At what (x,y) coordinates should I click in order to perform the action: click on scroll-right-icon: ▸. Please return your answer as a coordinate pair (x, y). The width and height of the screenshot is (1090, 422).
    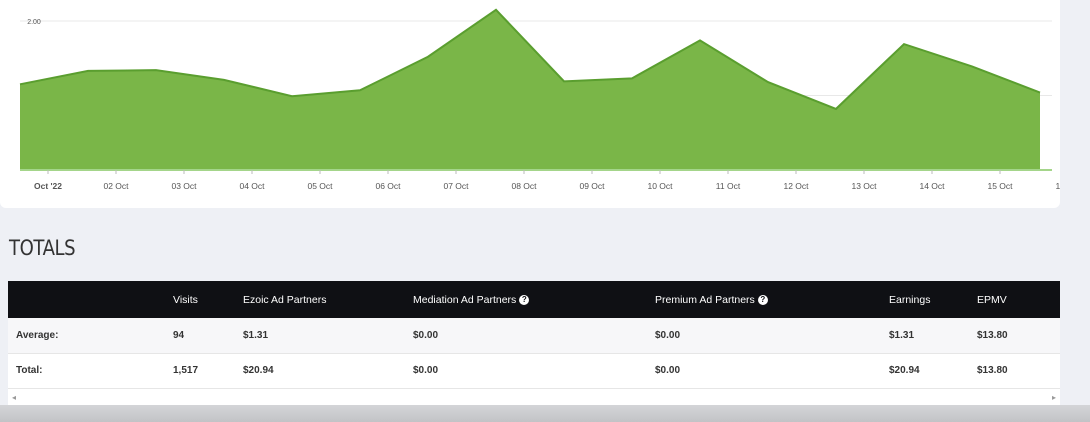
    Looking at the image, I should click on (1054, 397).